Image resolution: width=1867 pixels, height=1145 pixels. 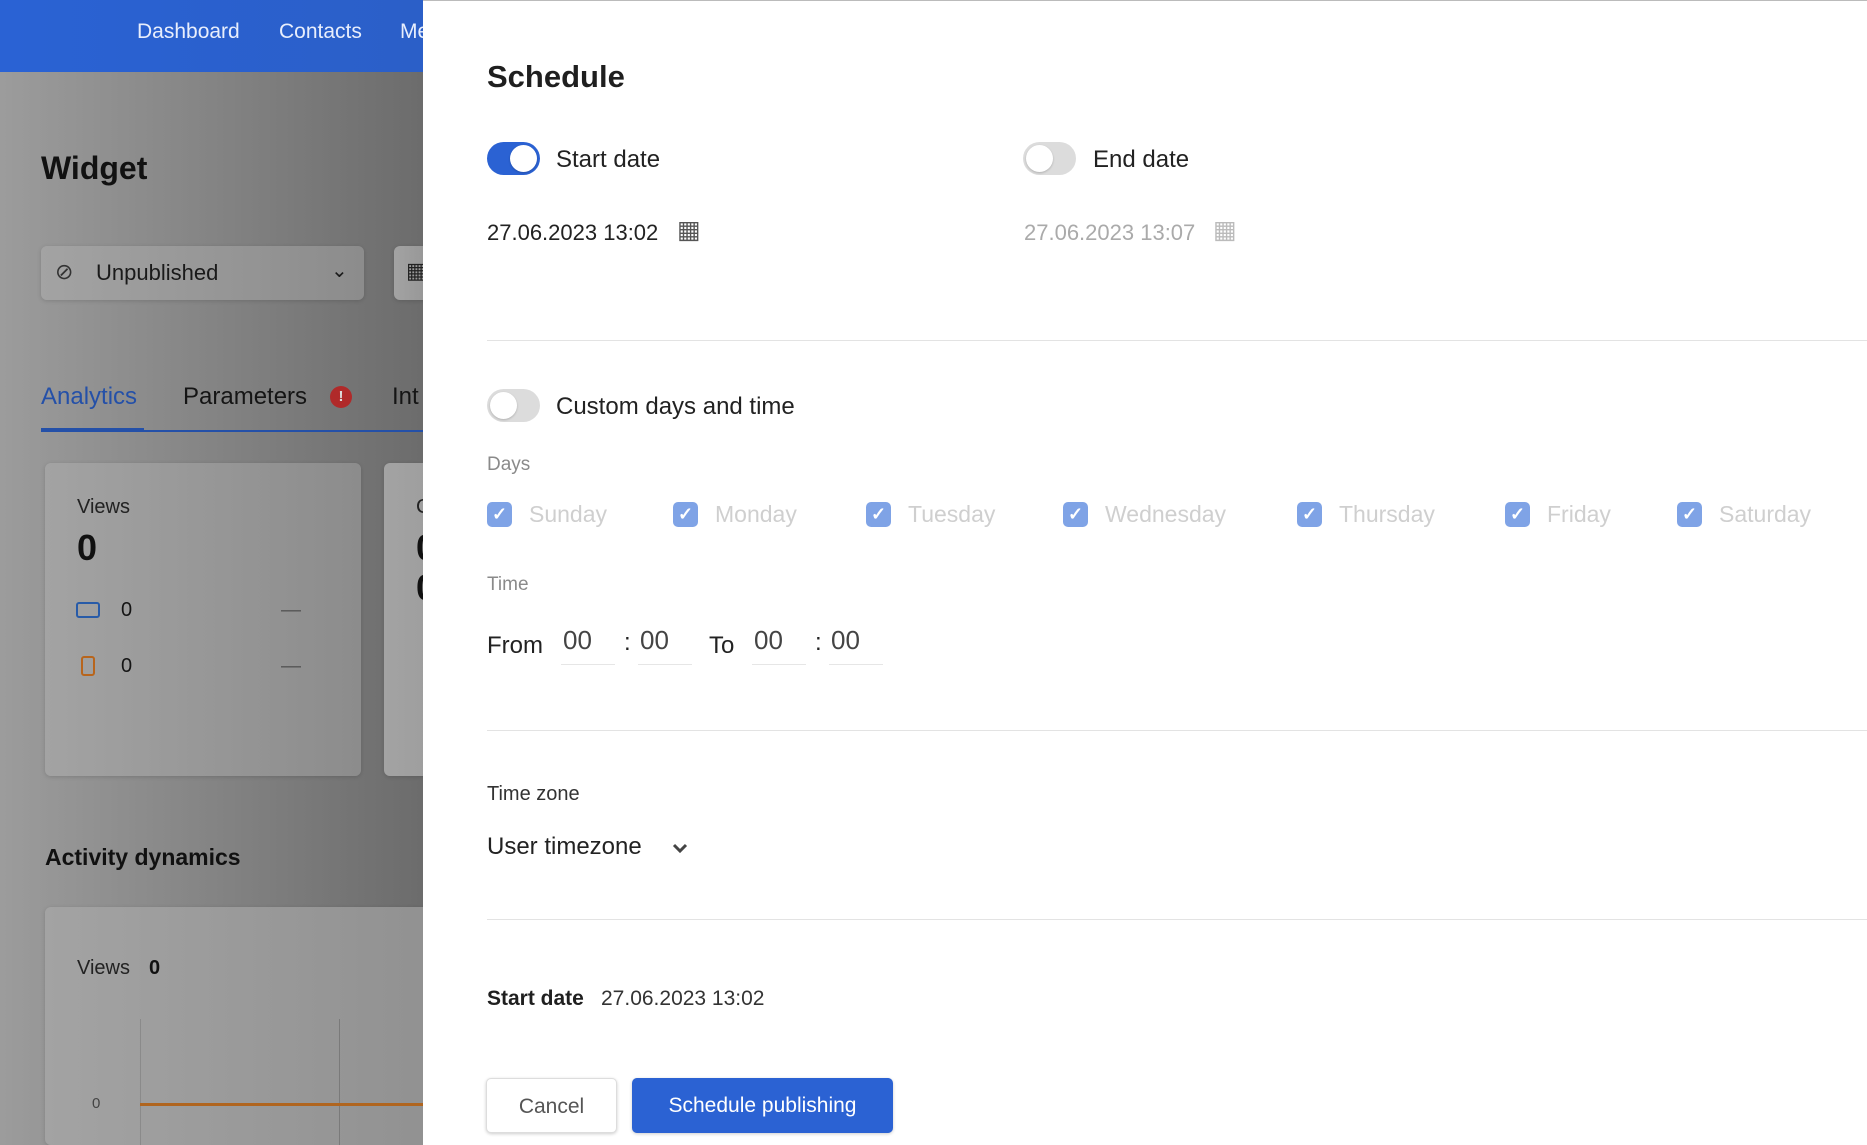 What do you see at coordinates (127, 610) in the screenshot?
I see `desktop-count: 0` at bounding box center [127, 610].